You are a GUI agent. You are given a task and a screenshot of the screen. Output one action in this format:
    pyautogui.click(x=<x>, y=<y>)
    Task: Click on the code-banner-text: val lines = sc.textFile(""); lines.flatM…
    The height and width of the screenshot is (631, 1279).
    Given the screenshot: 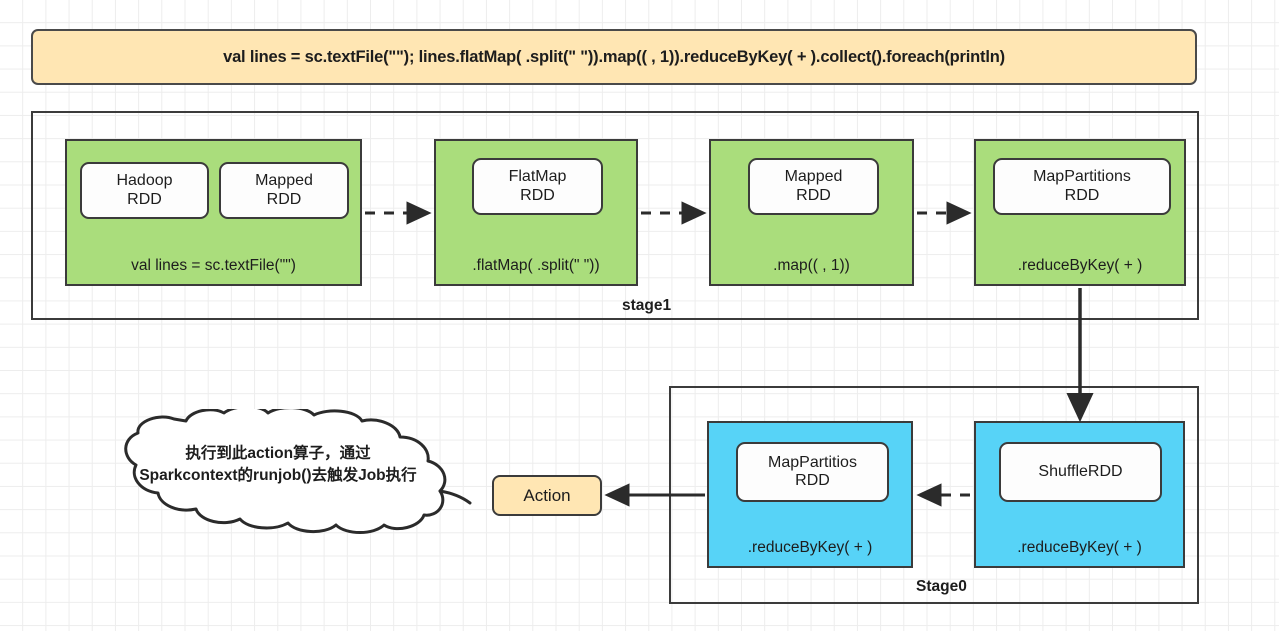 What is the action you would take?
    pyautogui.click(x=614, y=56)
    